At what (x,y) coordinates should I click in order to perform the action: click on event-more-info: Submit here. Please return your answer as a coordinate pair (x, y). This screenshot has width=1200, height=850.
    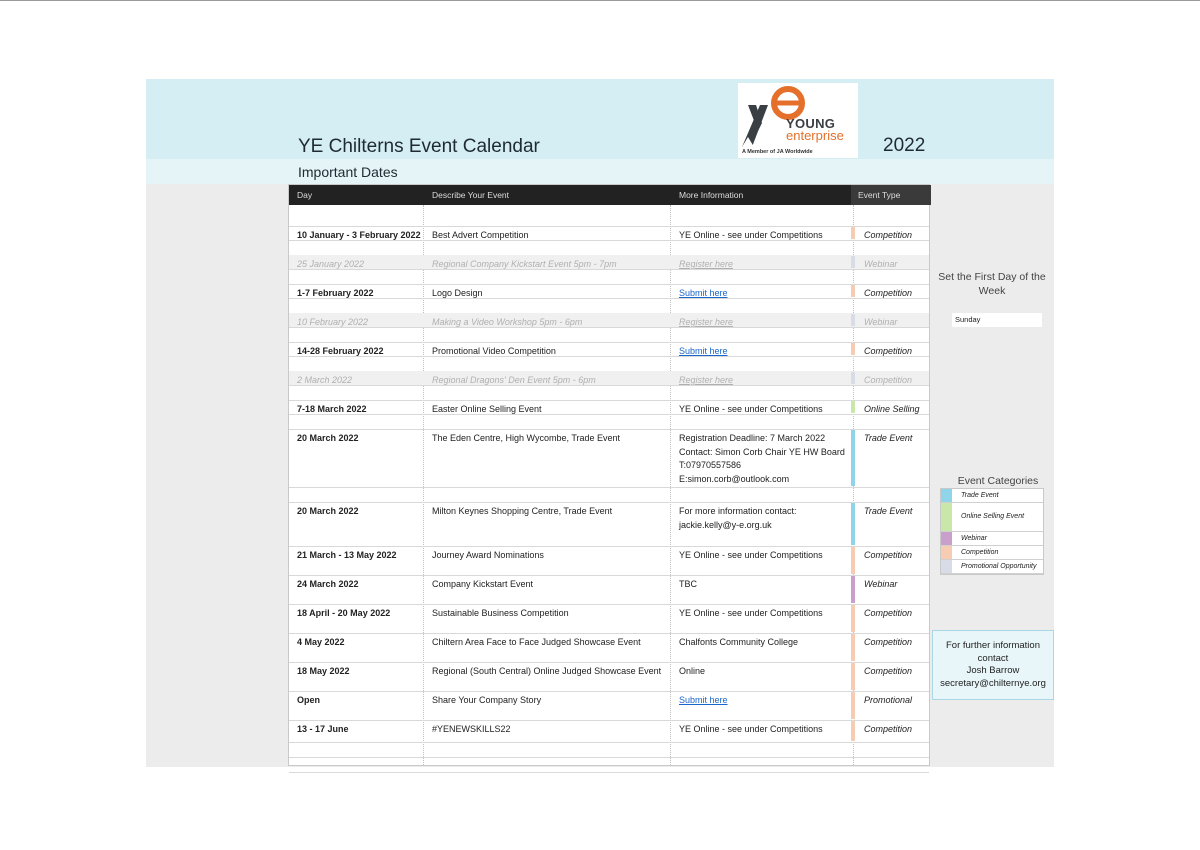
    Looking at the image, I should click on (762, 701).